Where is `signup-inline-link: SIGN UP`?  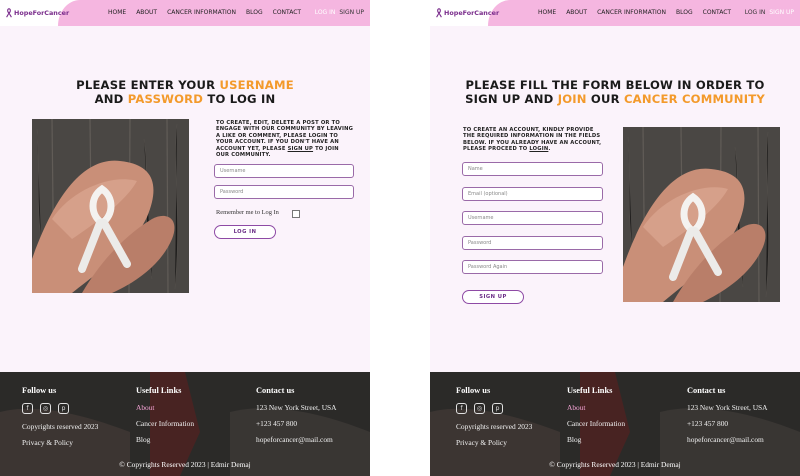 signup-inline-link: SIGN UP is located at coordinates (301, 149).